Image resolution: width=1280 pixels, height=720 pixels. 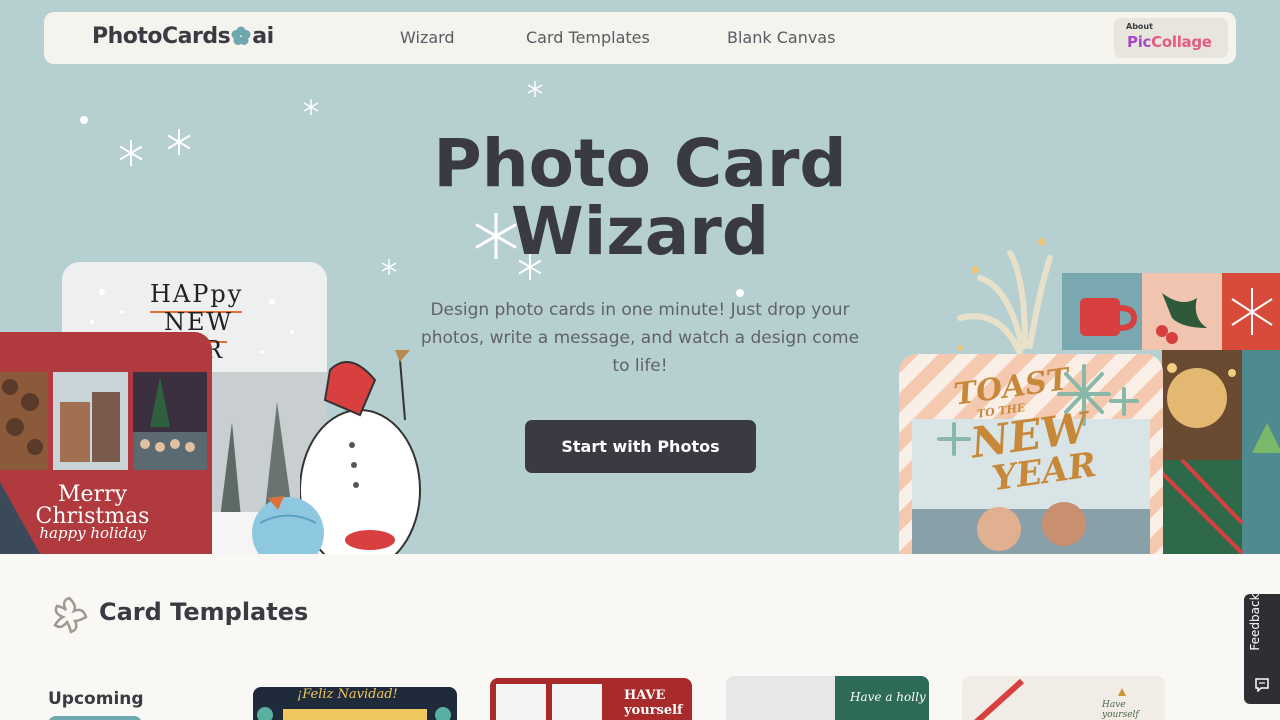 What do you see at coordinates (1063, 698) in the screenshot?
I see `template-card-have-yourself-2: Have yourself` at bounding box center [1063, 698].